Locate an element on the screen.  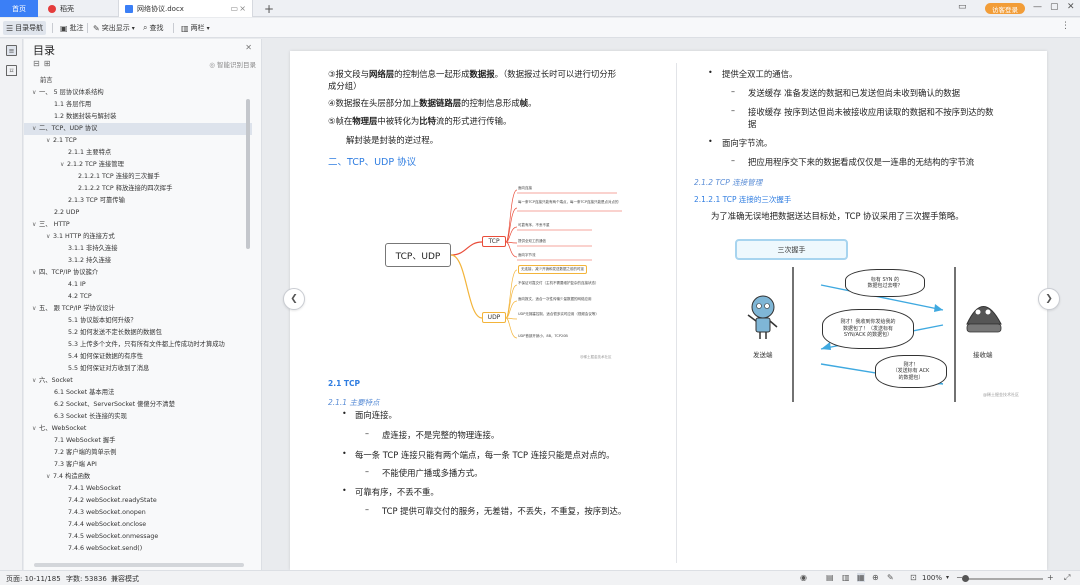
toc-item: 3.1.1 非持久连接 is located at coordinates (138, 249).